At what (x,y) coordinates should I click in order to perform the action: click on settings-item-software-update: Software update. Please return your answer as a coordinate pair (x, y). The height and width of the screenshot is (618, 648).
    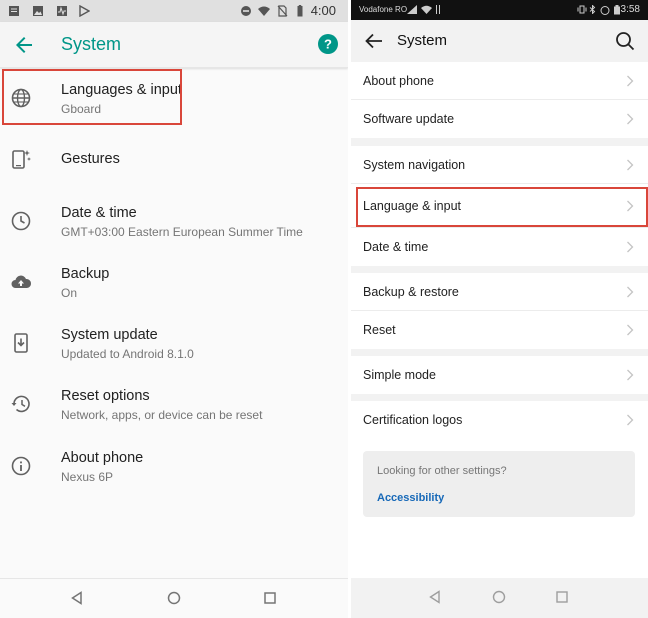
    Looking at the image, I should click on (499, 119).